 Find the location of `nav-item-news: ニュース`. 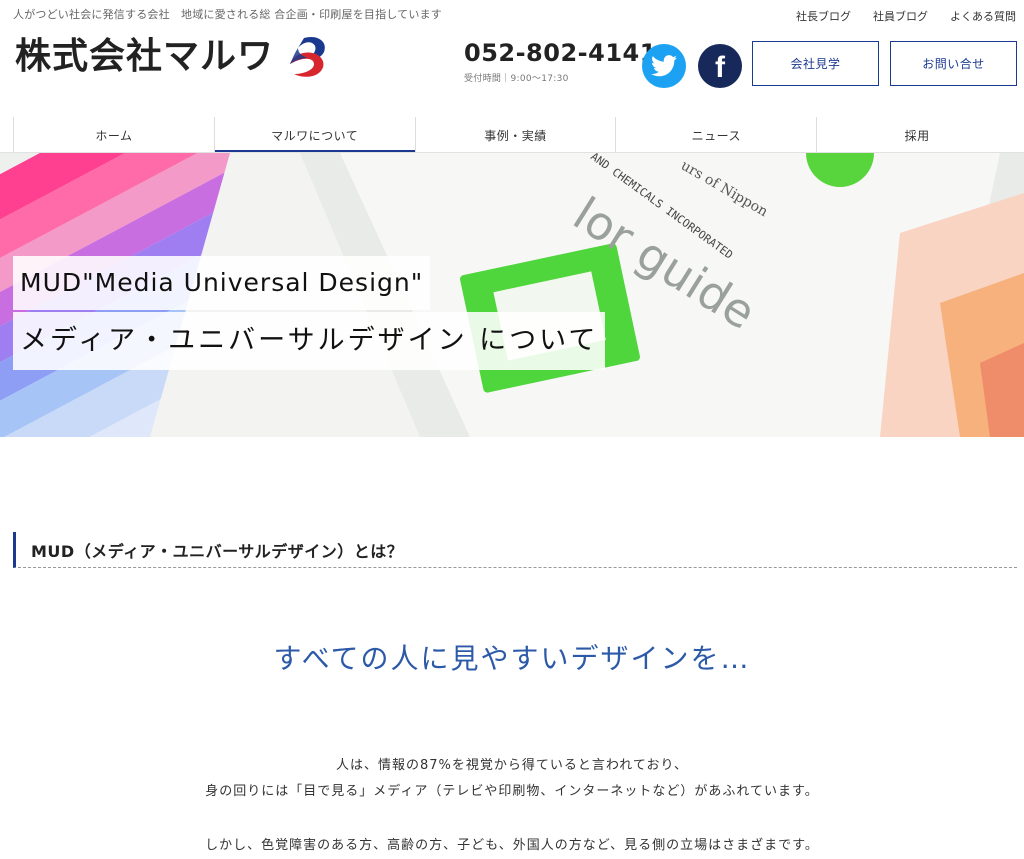

nav-item-news: ニュース is located at coordinates (715, 135).